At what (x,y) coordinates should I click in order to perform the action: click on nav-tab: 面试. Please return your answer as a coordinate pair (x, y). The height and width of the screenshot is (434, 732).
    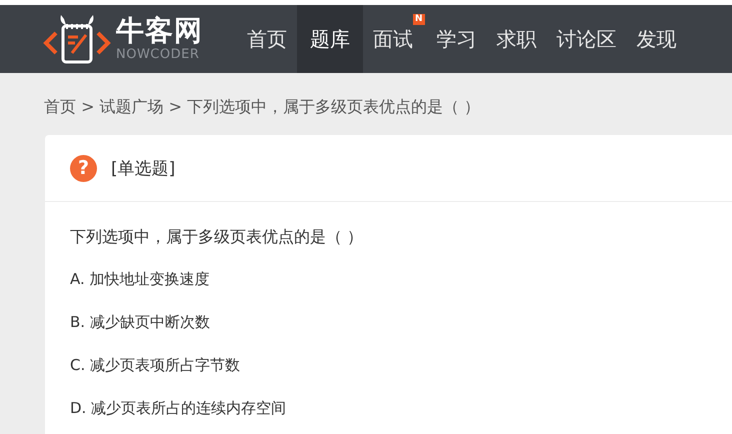
    Looking at the image, I should click on (388, 39).